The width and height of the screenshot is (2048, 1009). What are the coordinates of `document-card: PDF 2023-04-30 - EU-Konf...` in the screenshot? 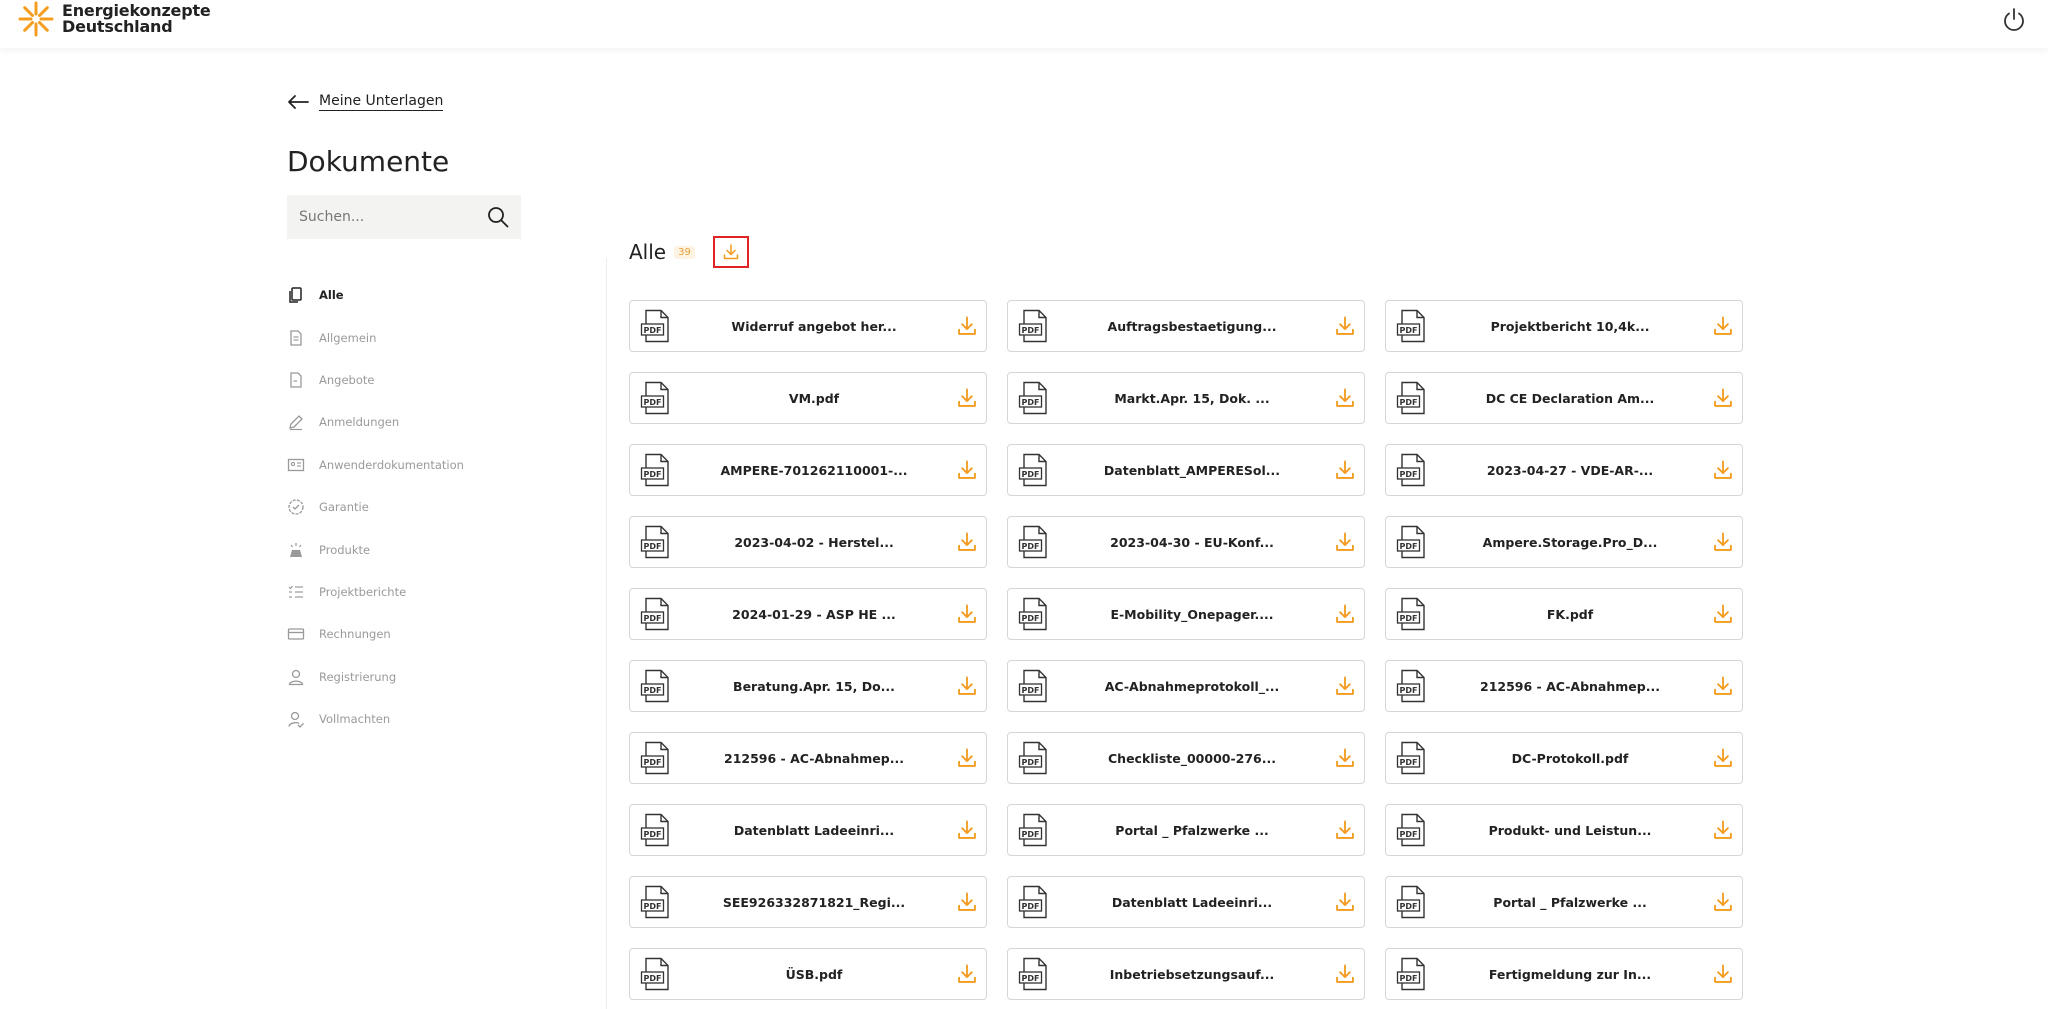 It's located at (1186, 542).